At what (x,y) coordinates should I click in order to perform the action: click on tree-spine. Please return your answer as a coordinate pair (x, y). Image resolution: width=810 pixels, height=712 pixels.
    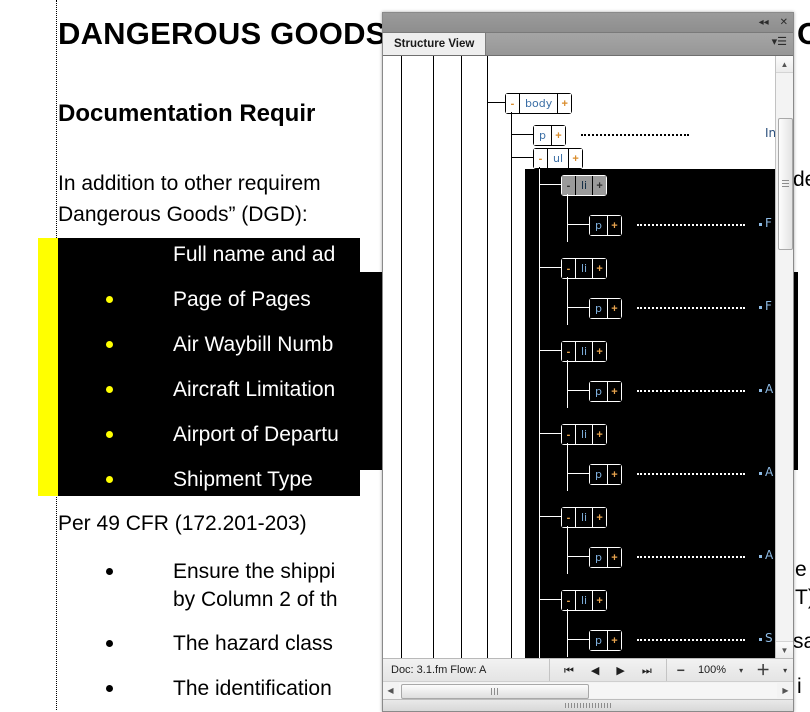
    Looking at the image, I should click on (567, 301).